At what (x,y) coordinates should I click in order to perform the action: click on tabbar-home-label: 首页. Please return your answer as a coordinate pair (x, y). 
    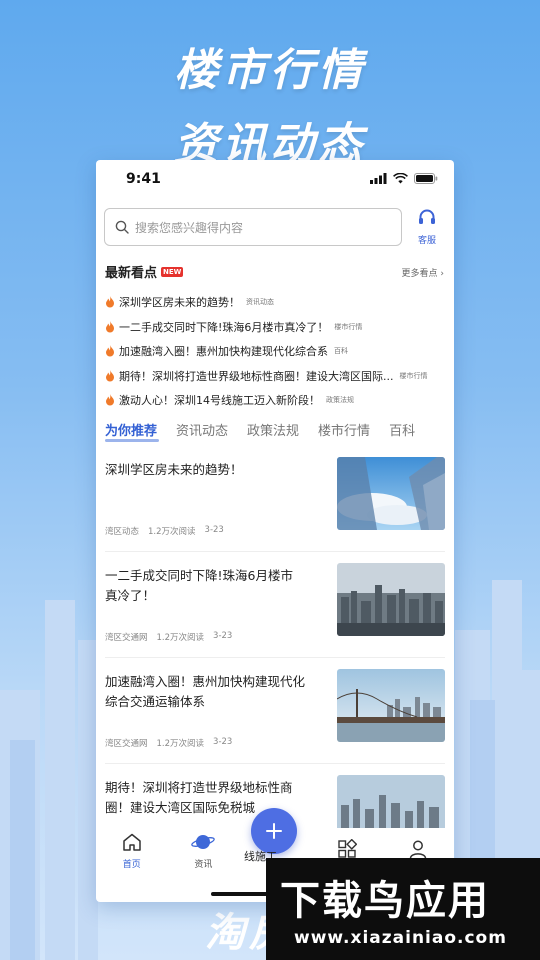
    Looking at the image, I should click on (131, 864).